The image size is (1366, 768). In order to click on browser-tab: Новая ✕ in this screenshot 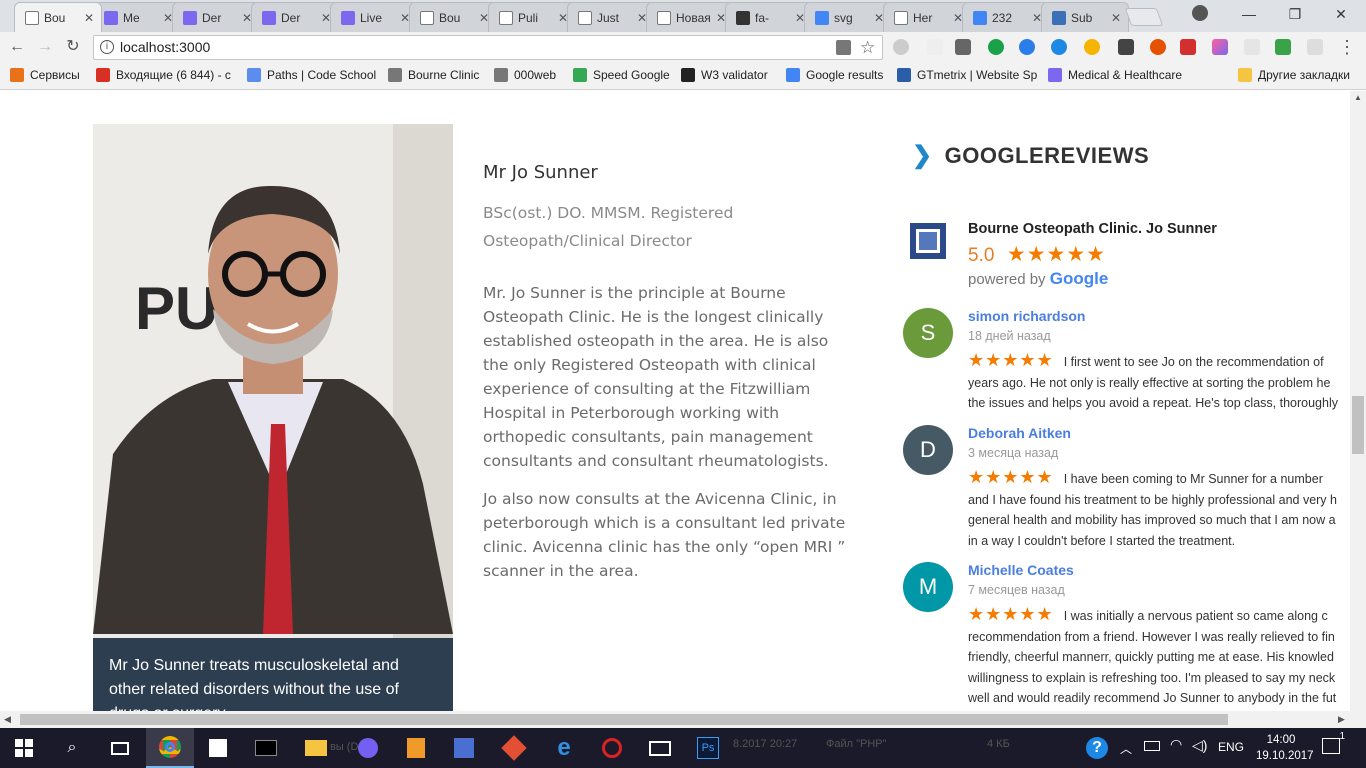, I will do `click(690, 17)`.